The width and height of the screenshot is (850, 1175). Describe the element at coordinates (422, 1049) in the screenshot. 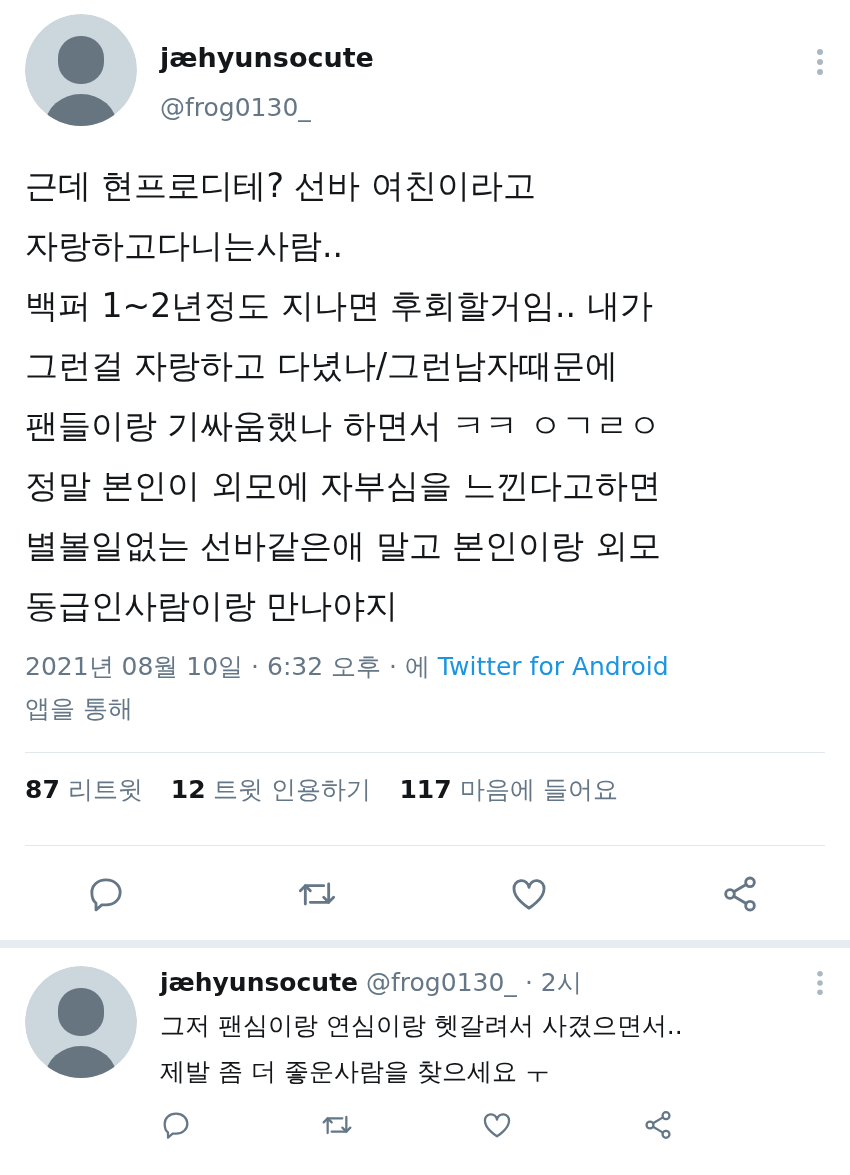

I see `reply-text: 그저 팬심이랑 연심이랑 헷갈려서 사겼으면서.. 제발 좀 더 좋운사람을 찾으세요 ㅜ` at that location.